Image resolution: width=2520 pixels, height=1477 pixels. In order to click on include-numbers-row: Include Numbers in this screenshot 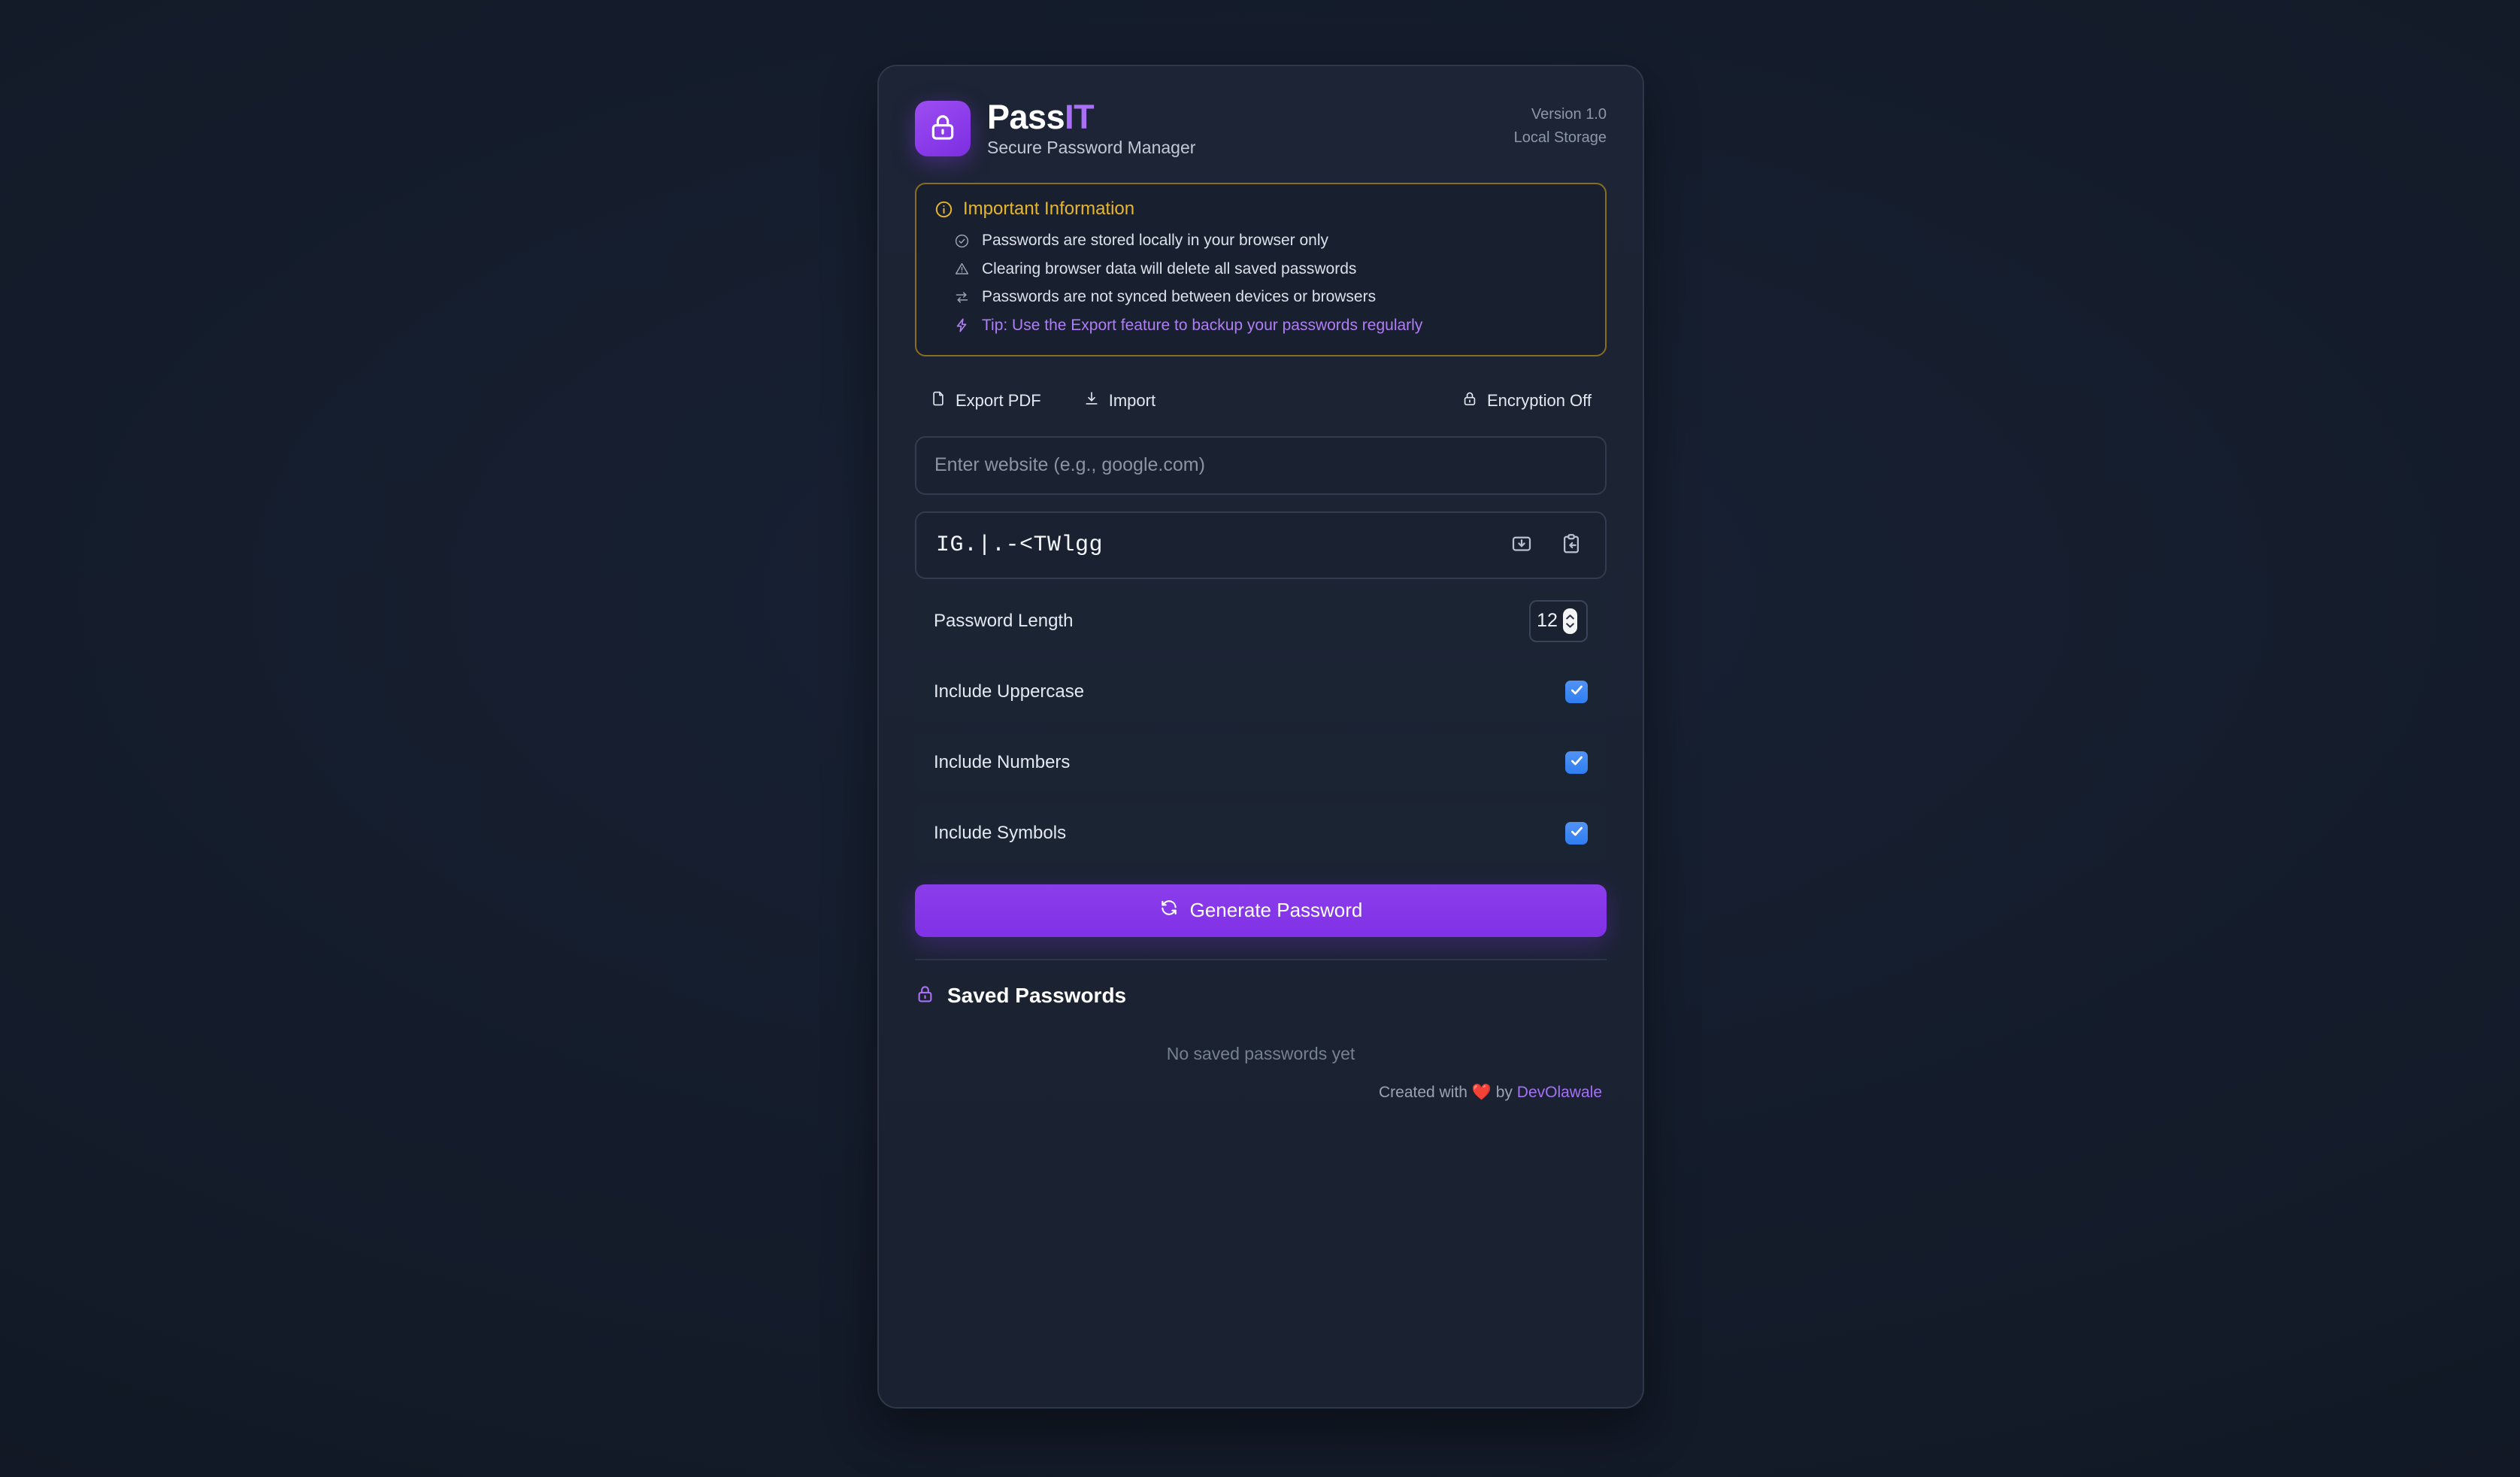, I will do `click(1261, 762)`.